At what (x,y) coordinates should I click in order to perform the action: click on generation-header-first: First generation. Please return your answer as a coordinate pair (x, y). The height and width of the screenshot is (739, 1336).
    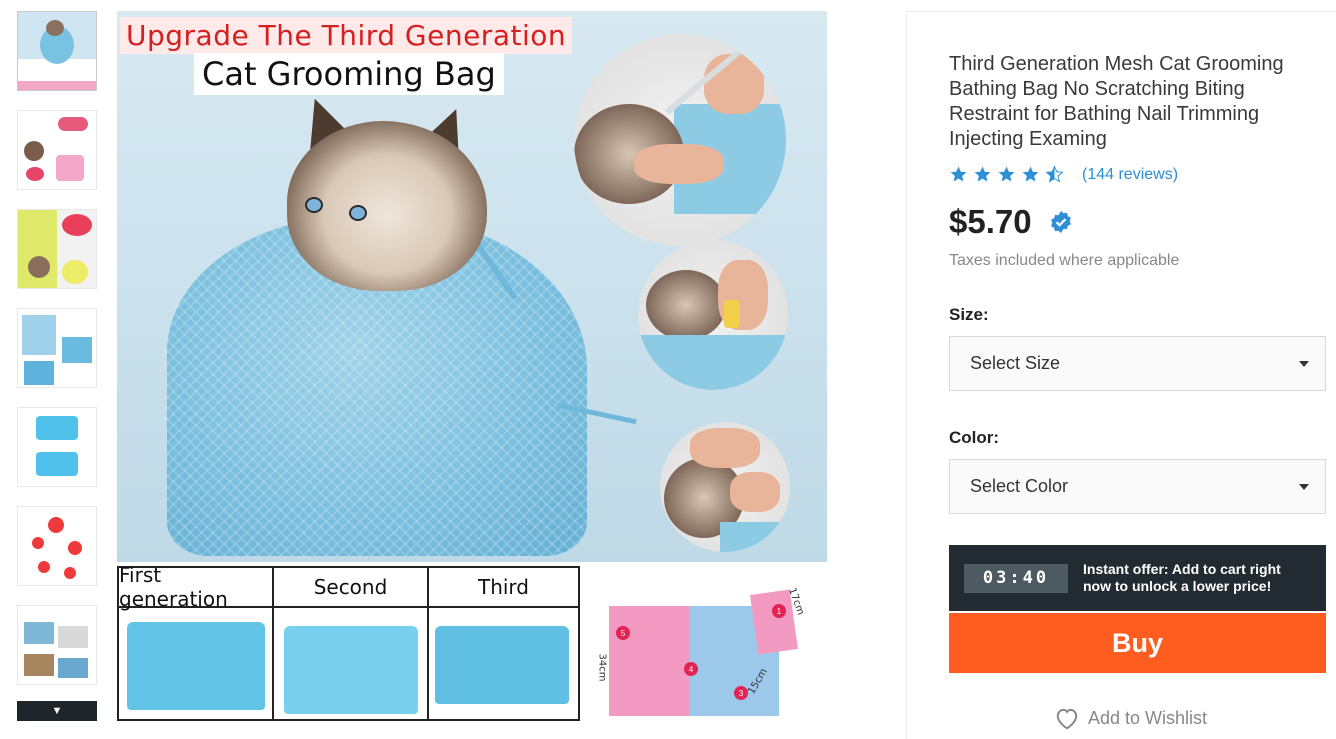
    Looking at the image, I should click on (196, 587).